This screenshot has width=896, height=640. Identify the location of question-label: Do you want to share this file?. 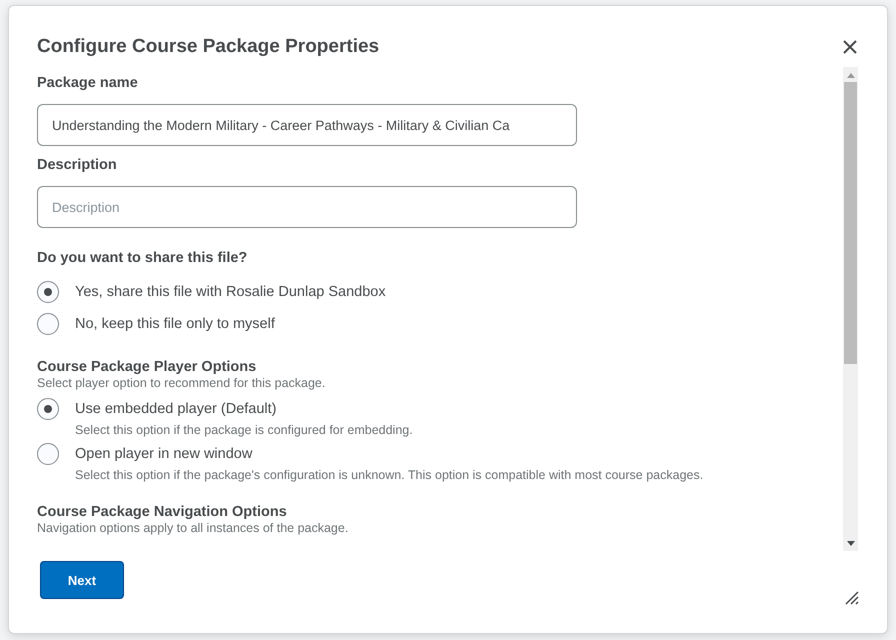
(142, 258).